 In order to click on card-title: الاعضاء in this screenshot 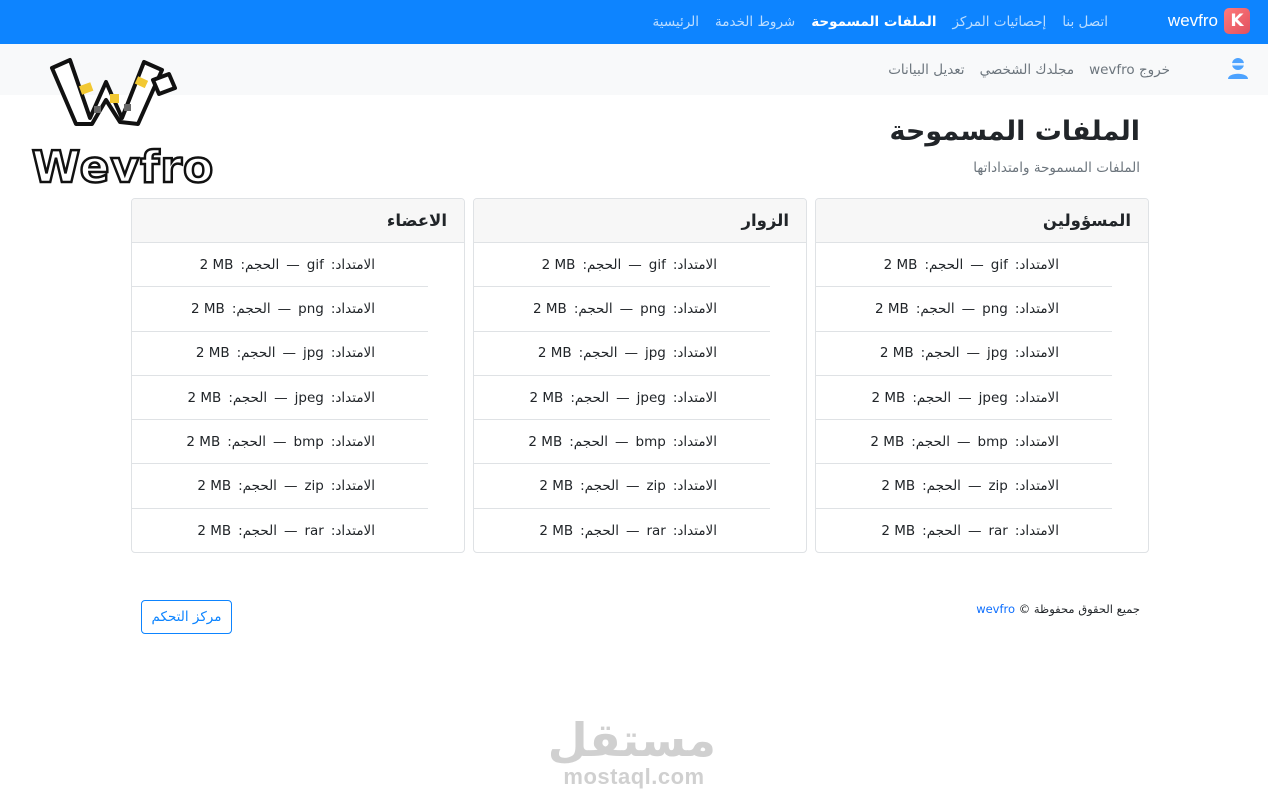, I will do `click(416, 220)`.